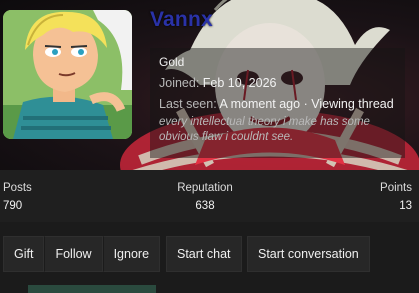  What do you see at coordinates (239, 83) in the screenshot?
I see `joined-date: Feb 10, 2026` at bounding box center [239, 83].